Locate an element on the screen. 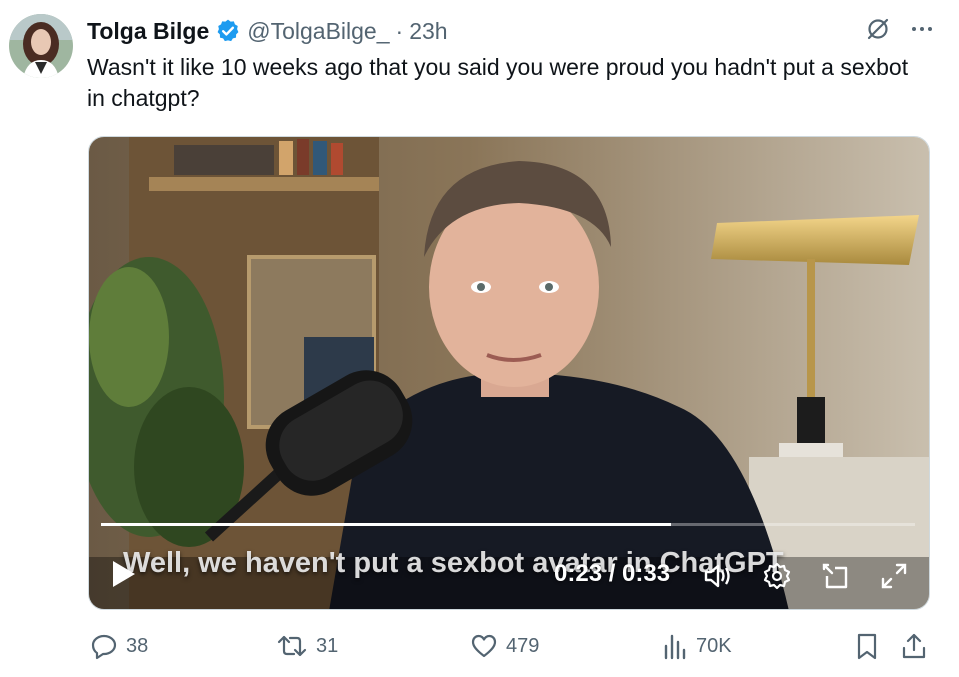  verified-icon is located at coordinates (228, 31).